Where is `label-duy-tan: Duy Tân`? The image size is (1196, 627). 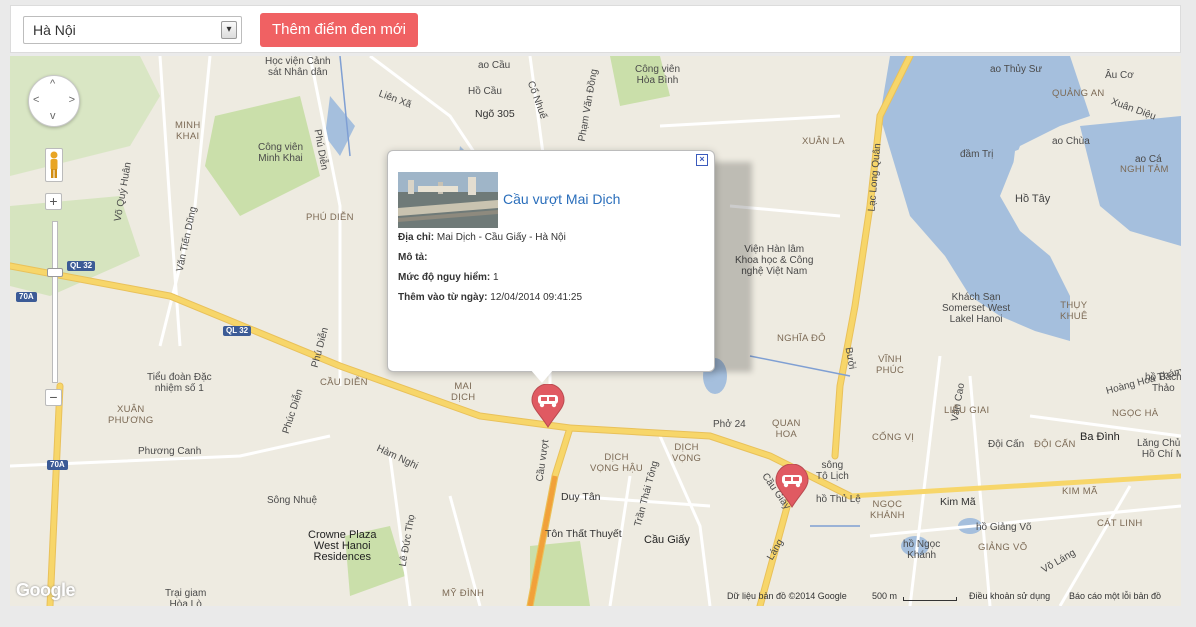
label-duy-tan: Duy Tân is located at coordinates (581, 497).